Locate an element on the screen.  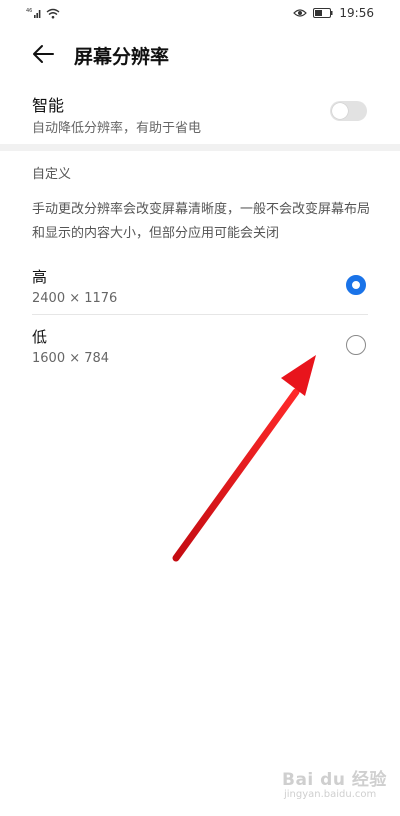
smart-resolution-row: 智能 自动降低分辨率，有助于省电 is located at coordinates (200, 114).